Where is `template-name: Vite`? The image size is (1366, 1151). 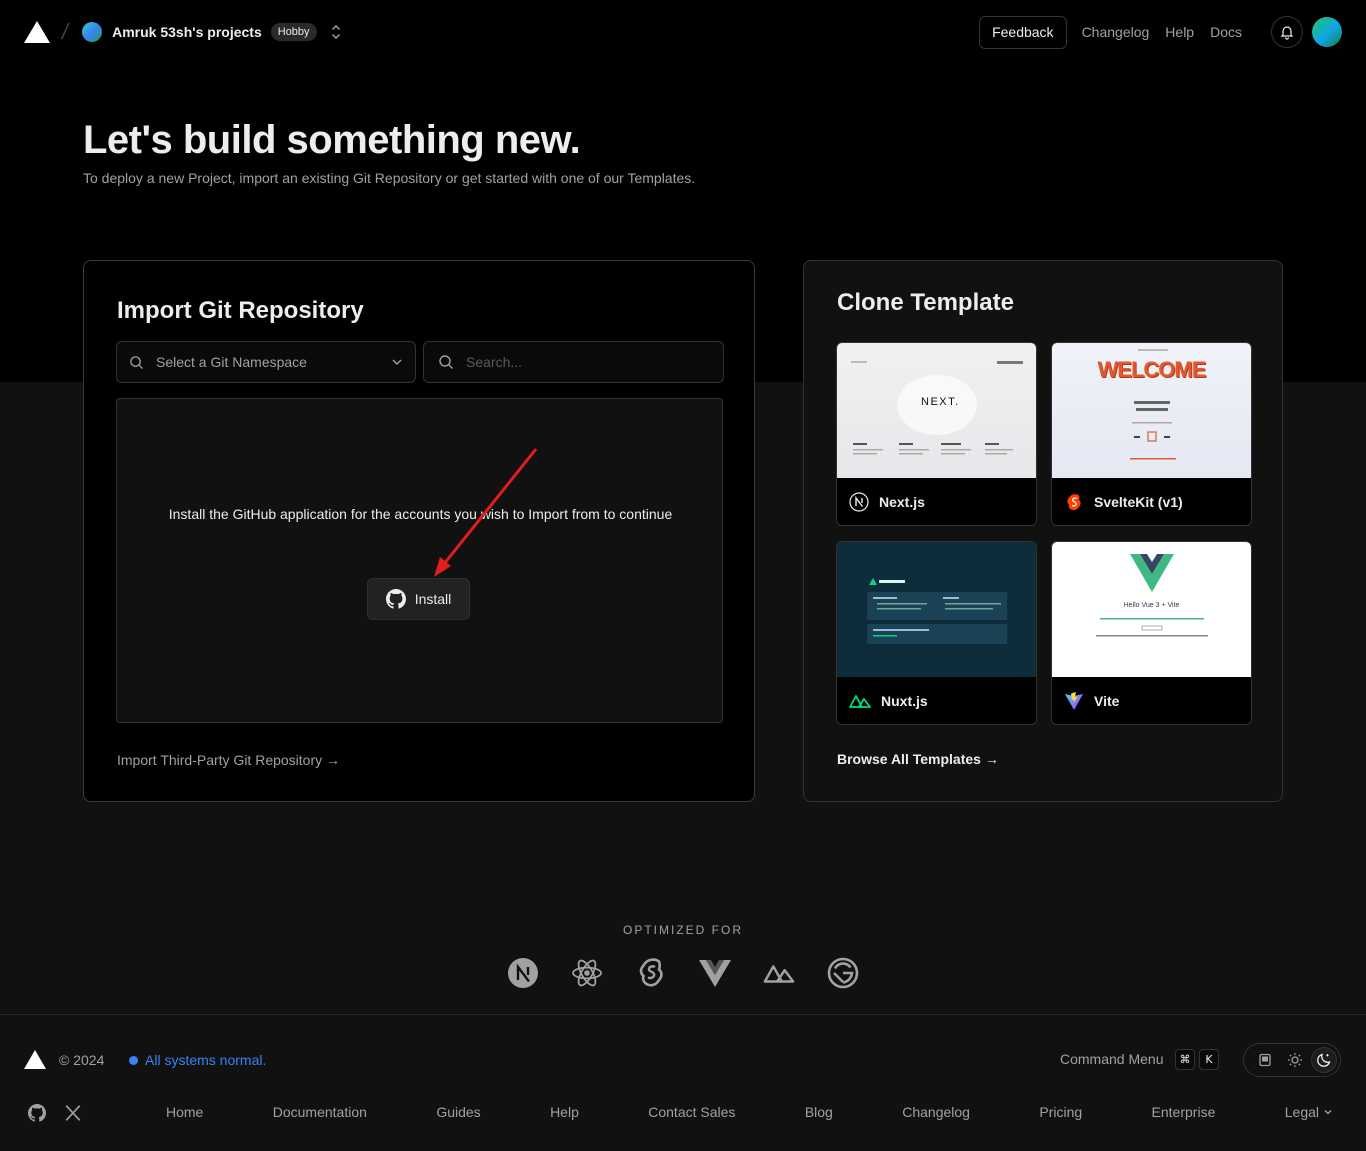 template-name: Vite is located at coordinates (1107, 701).